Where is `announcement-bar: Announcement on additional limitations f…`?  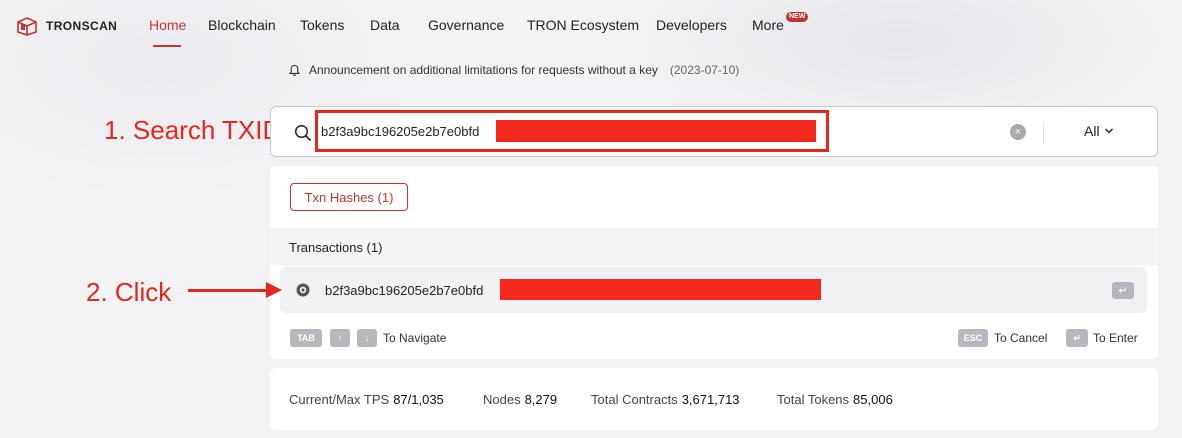
announcement-bar: Announcement on additional limitations f… is located at coordinates (513, 70).